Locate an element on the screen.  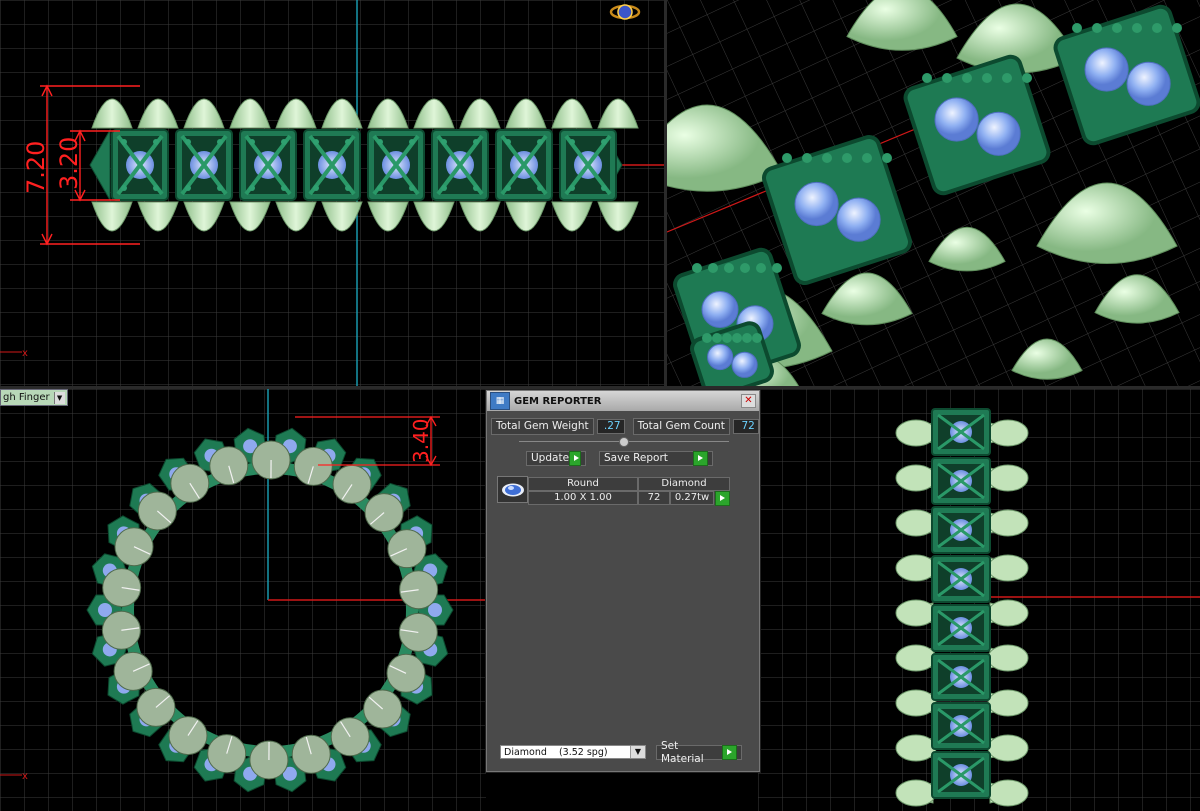
material-select-value: Diamond (3.52 spg) is located at coordinates (556, 752).